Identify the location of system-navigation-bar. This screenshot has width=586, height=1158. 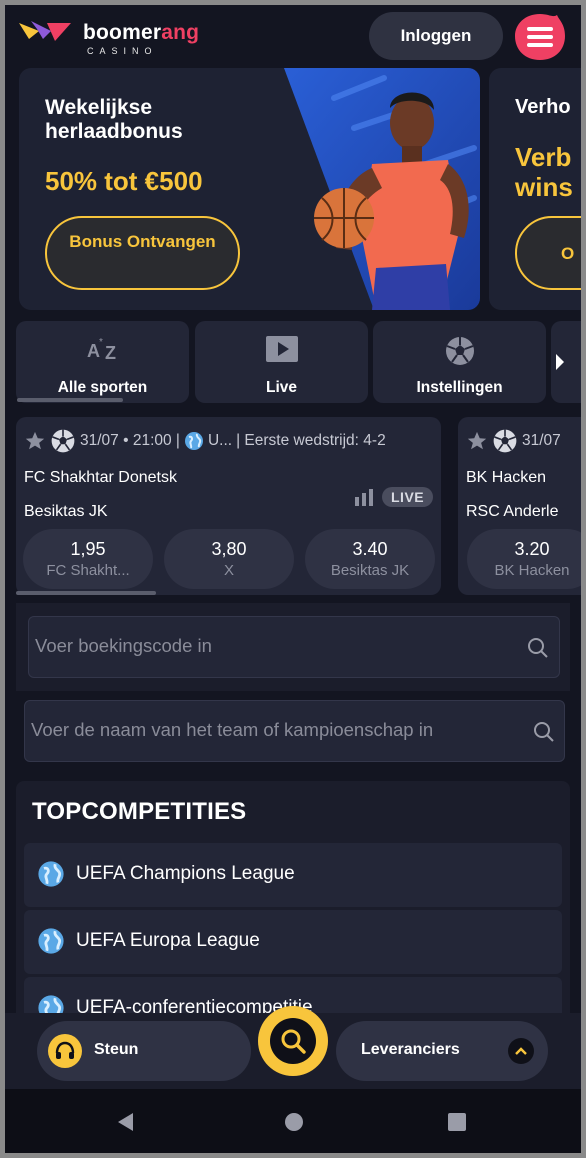
(293, 1121).